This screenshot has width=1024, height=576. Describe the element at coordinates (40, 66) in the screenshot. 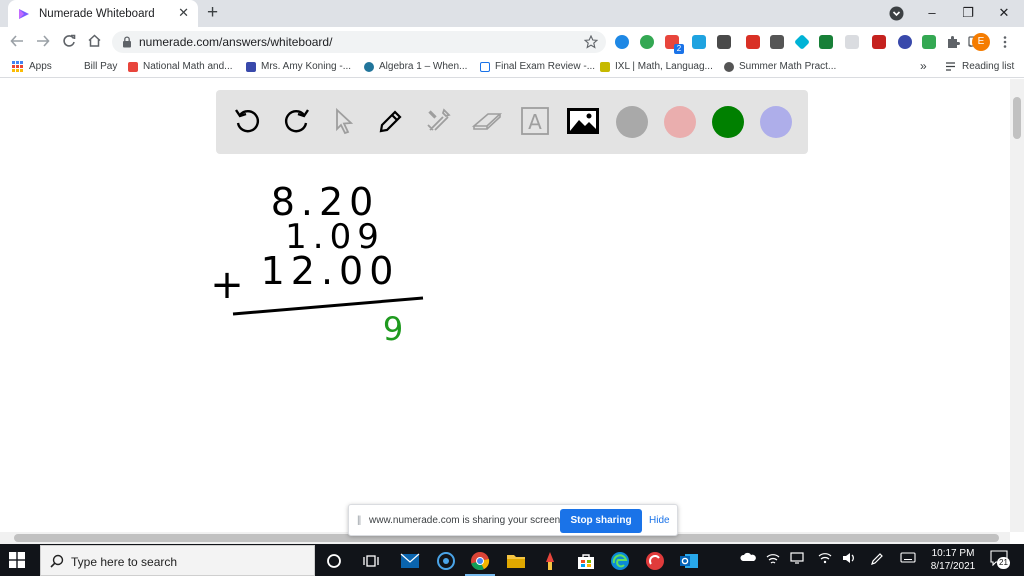

I see `bookmark-label: Apps` at that location.